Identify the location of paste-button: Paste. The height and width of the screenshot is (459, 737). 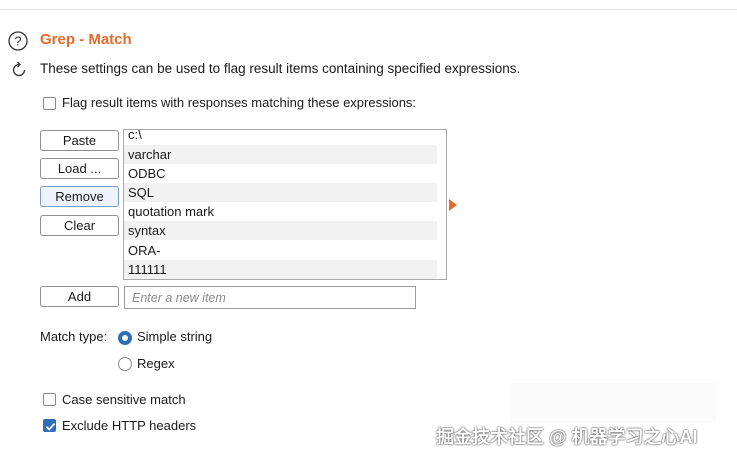
(79, 140).